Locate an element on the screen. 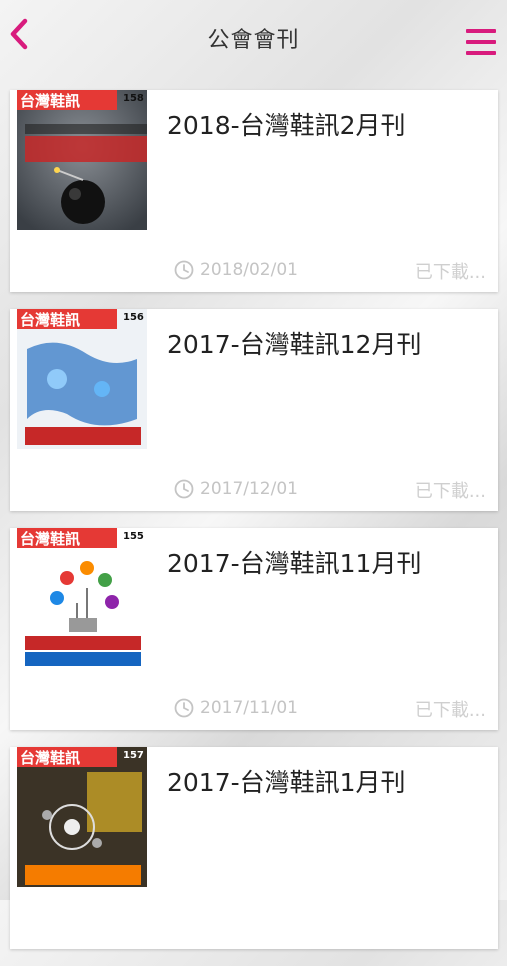  issue-title: 2018-台灣鞋訊2月刊 is located at coordinates (286, 125).